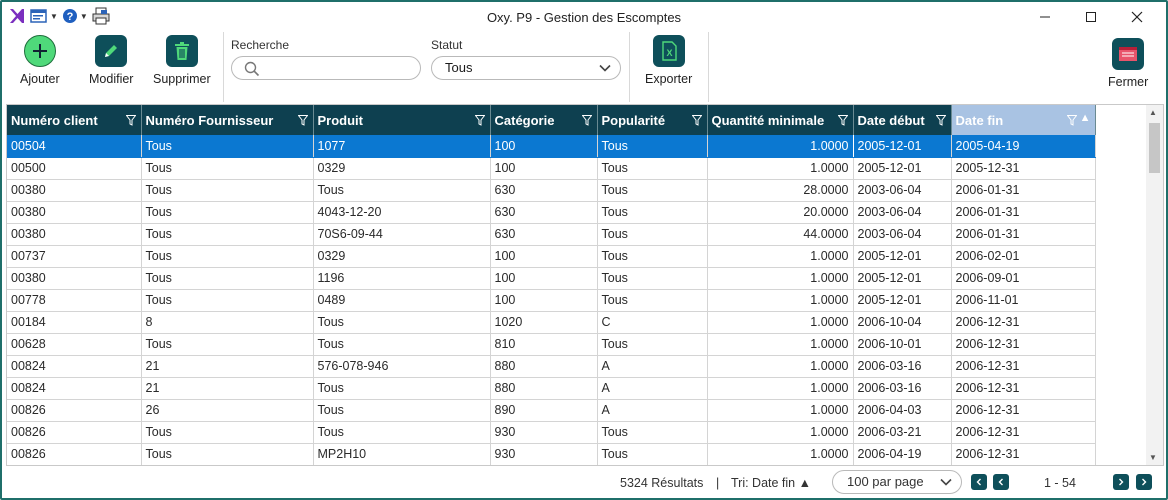 This screenshot has width=1168, height=500. What do you see at coordinates (101, 16) in the screenshot?
I see `print-icon` at bounding box center [101, 16].